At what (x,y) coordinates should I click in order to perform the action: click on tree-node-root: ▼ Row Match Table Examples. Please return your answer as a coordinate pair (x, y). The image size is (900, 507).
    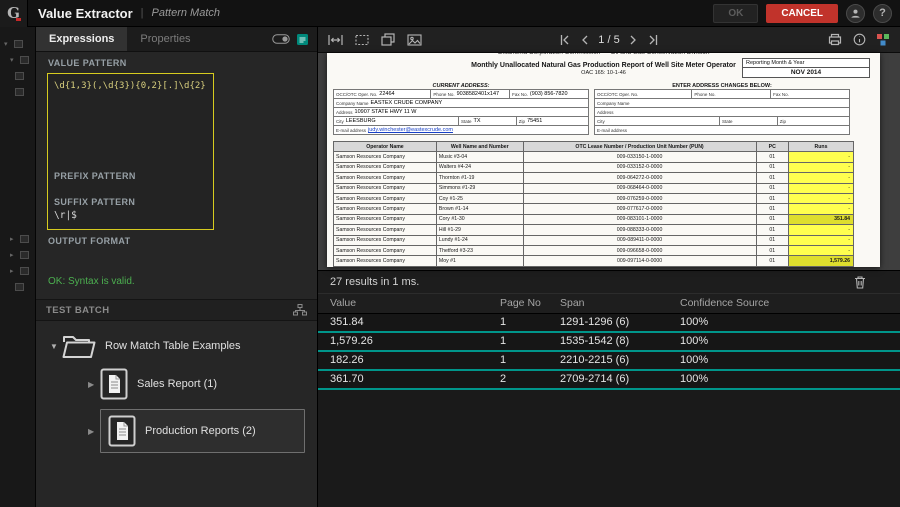
    Looking at the image, I should click on (179, 346).